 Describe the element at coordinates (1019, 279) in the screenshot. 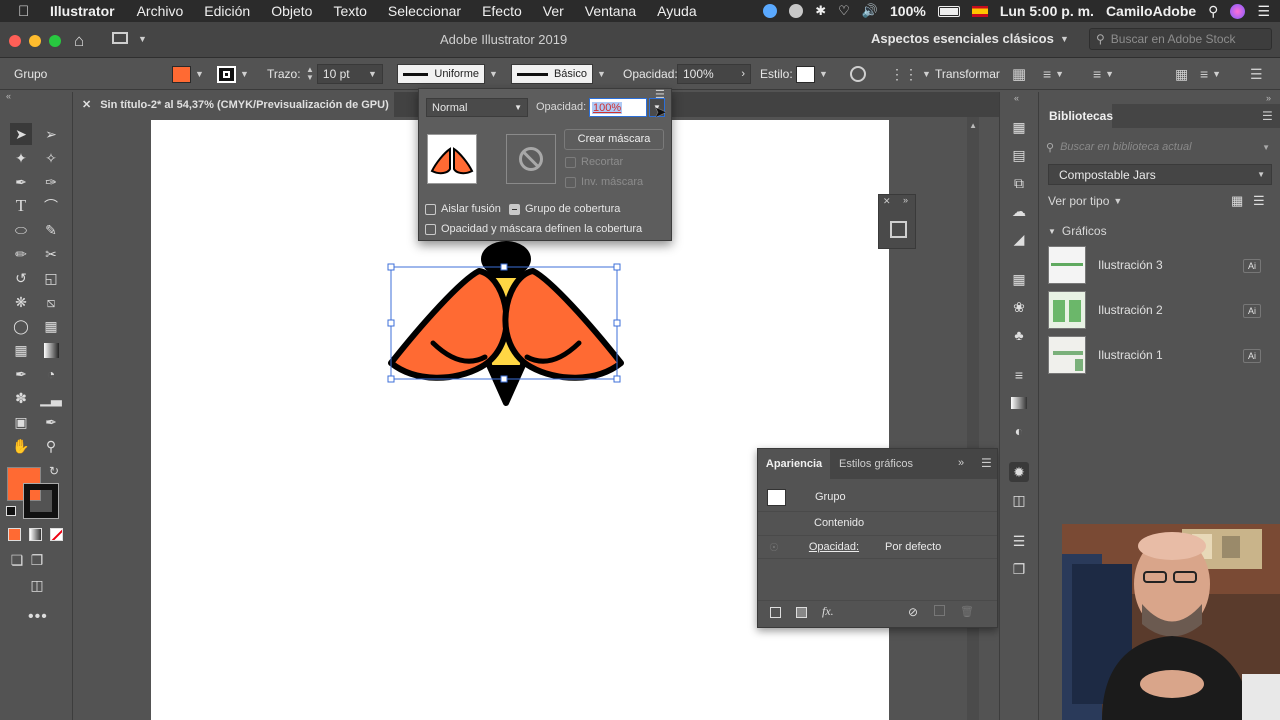

I see `swatches-panel-icon: ▦` at that location.